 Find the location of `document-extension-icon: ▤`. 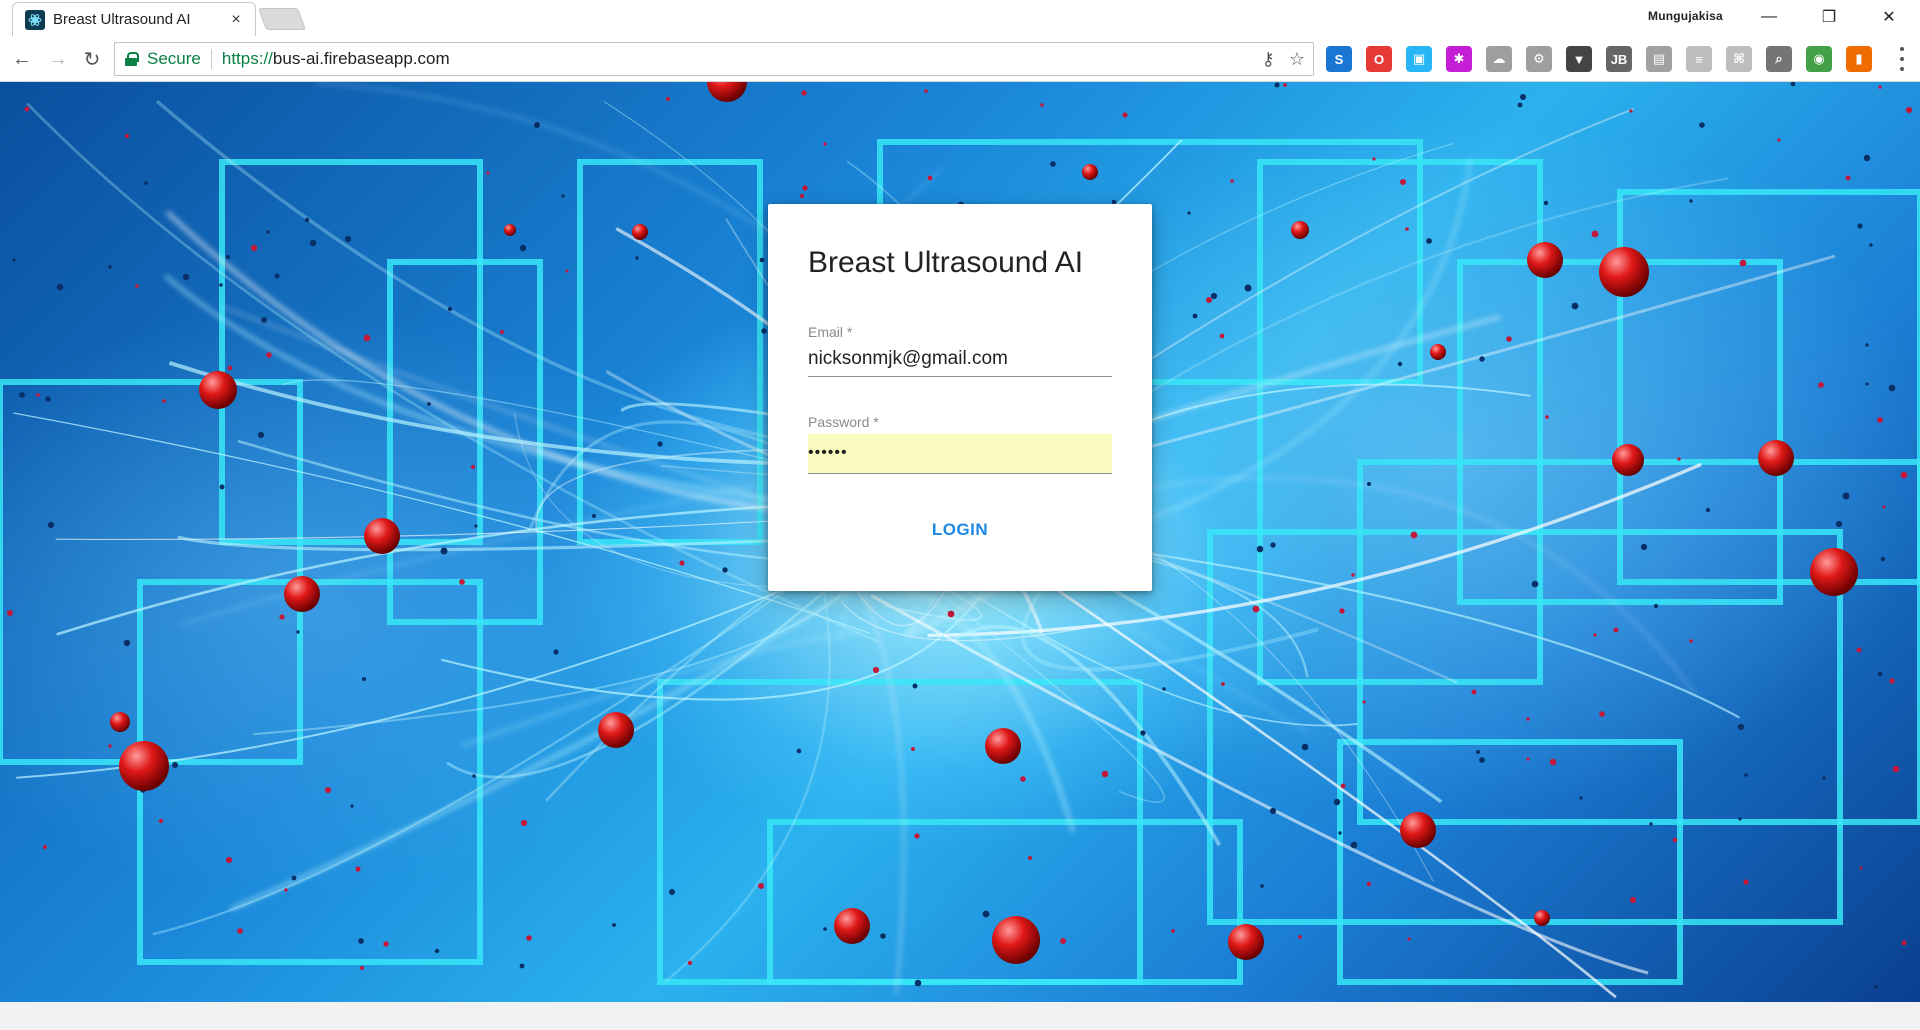

document-extension-icon: ▤ is located at coordinates (1659, 59).